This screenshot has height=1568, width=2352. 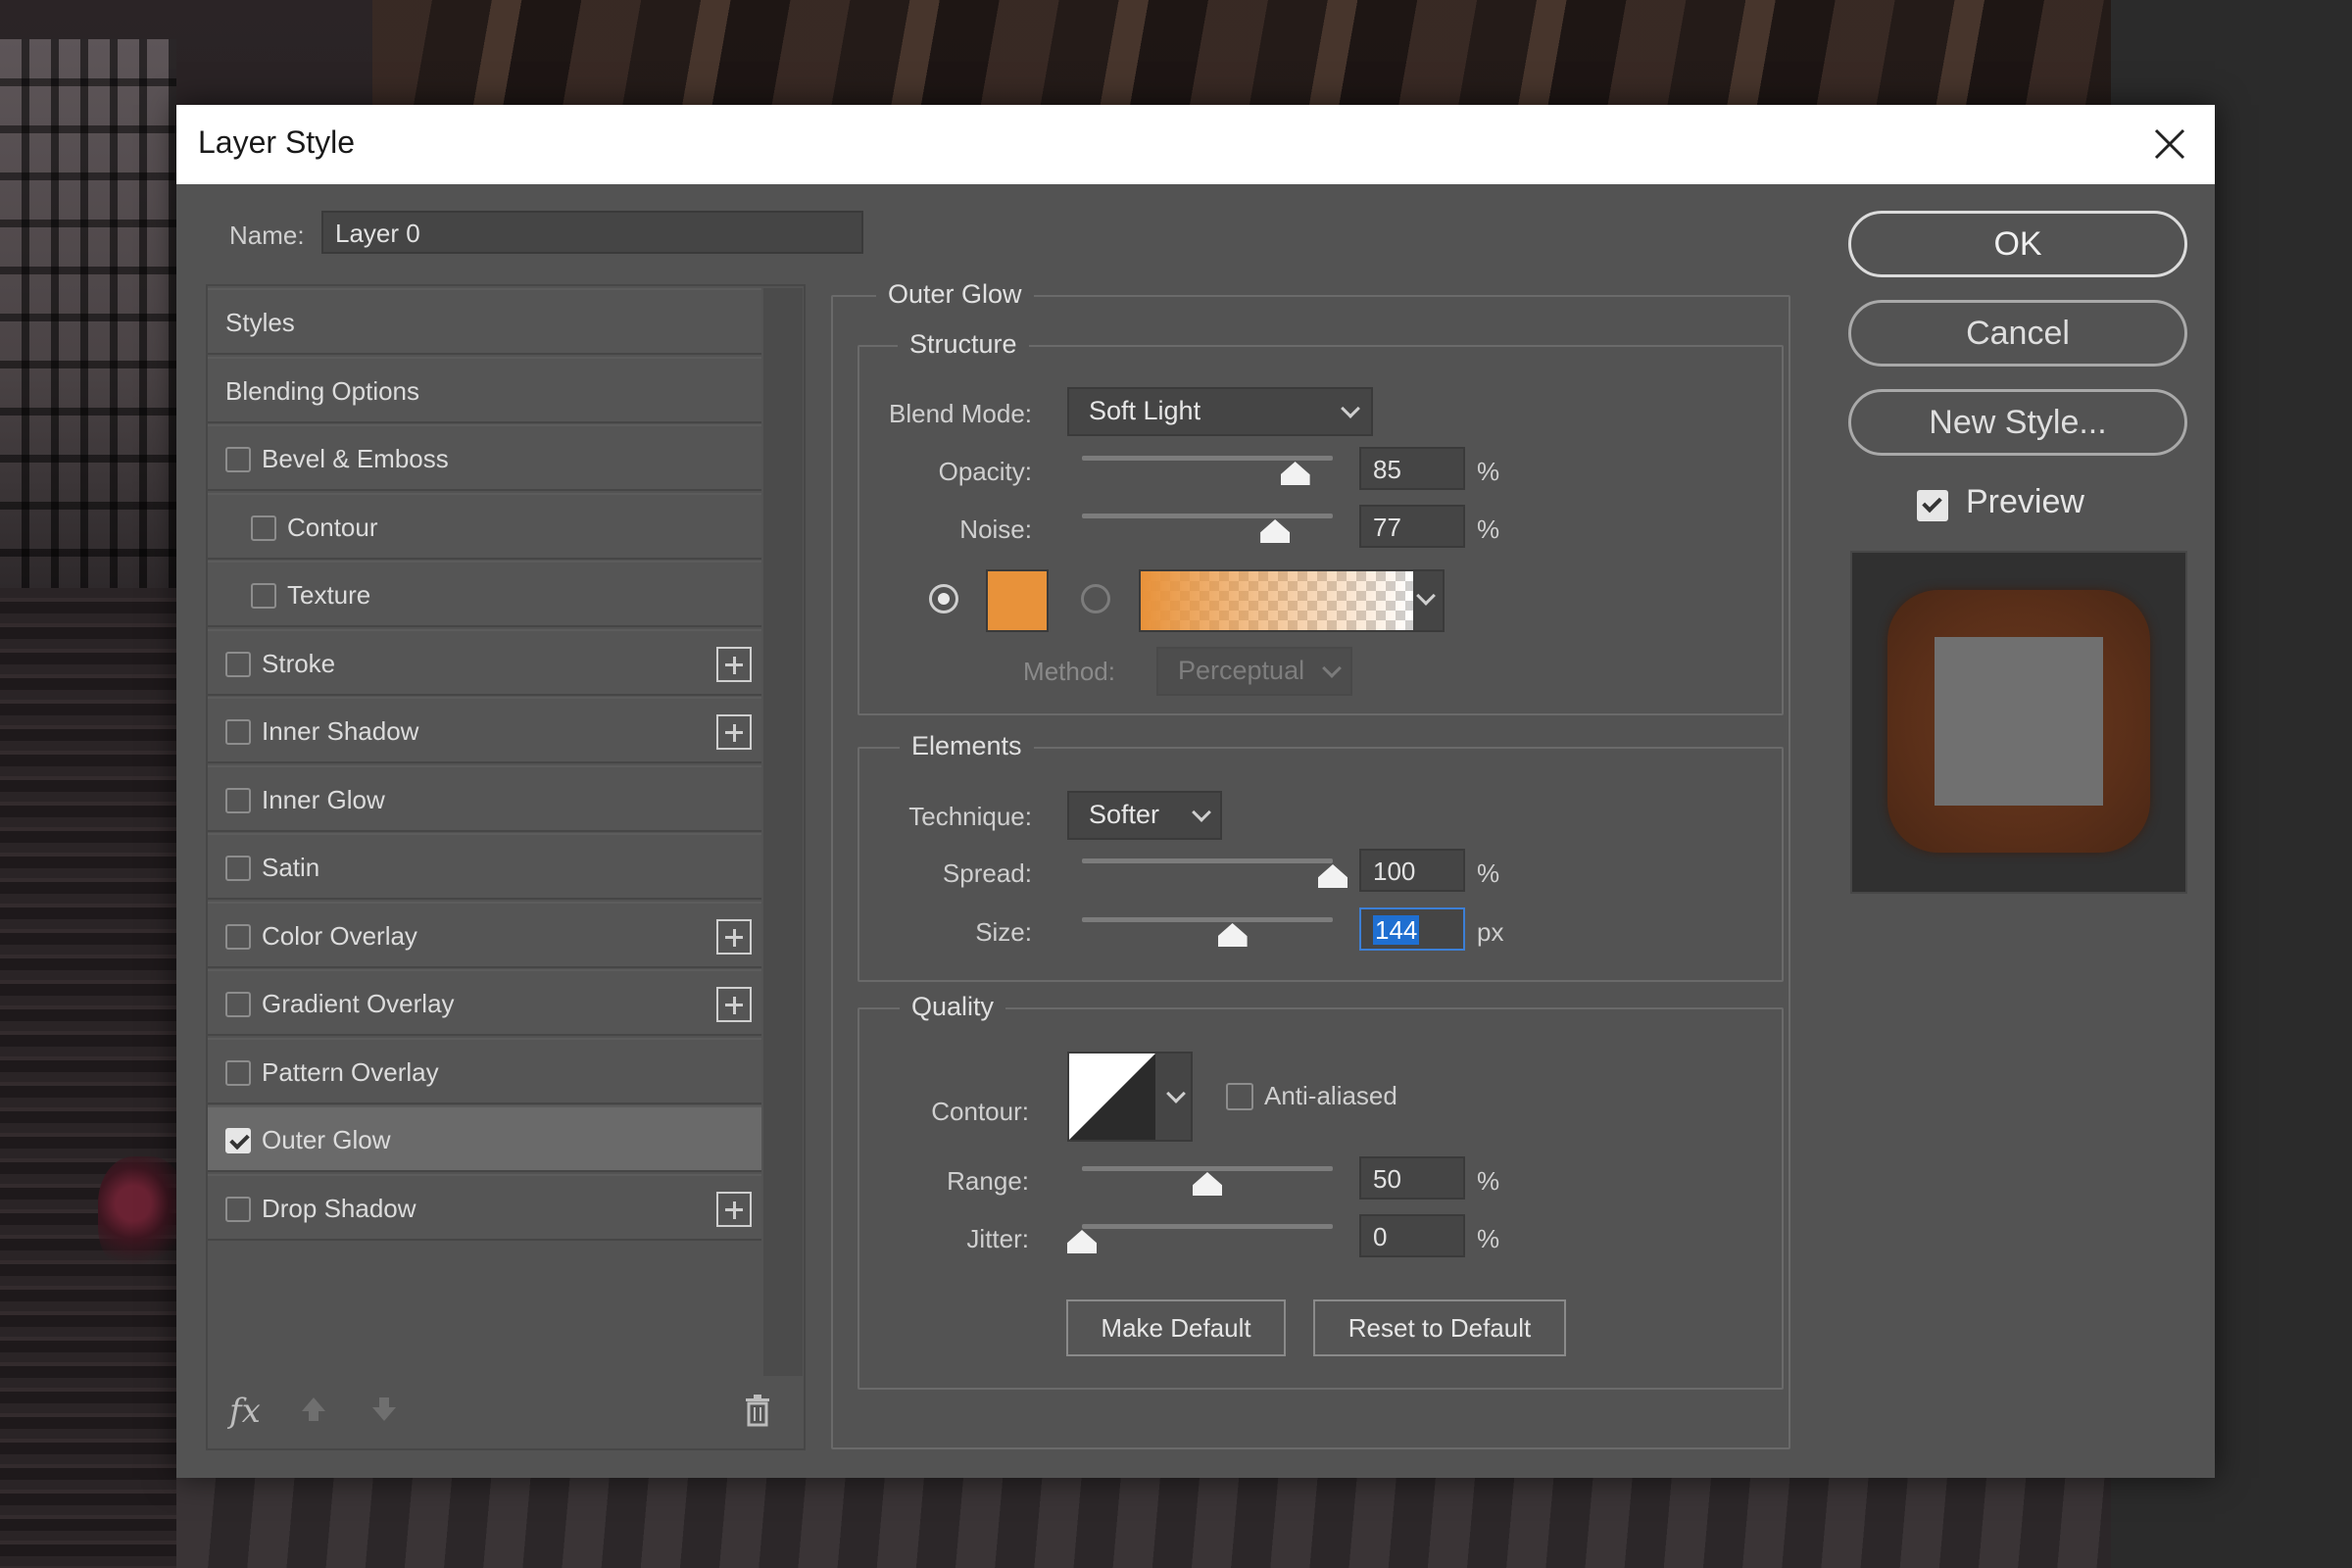 I want to click on range-input: 50, so click(x=1412, y=1178).